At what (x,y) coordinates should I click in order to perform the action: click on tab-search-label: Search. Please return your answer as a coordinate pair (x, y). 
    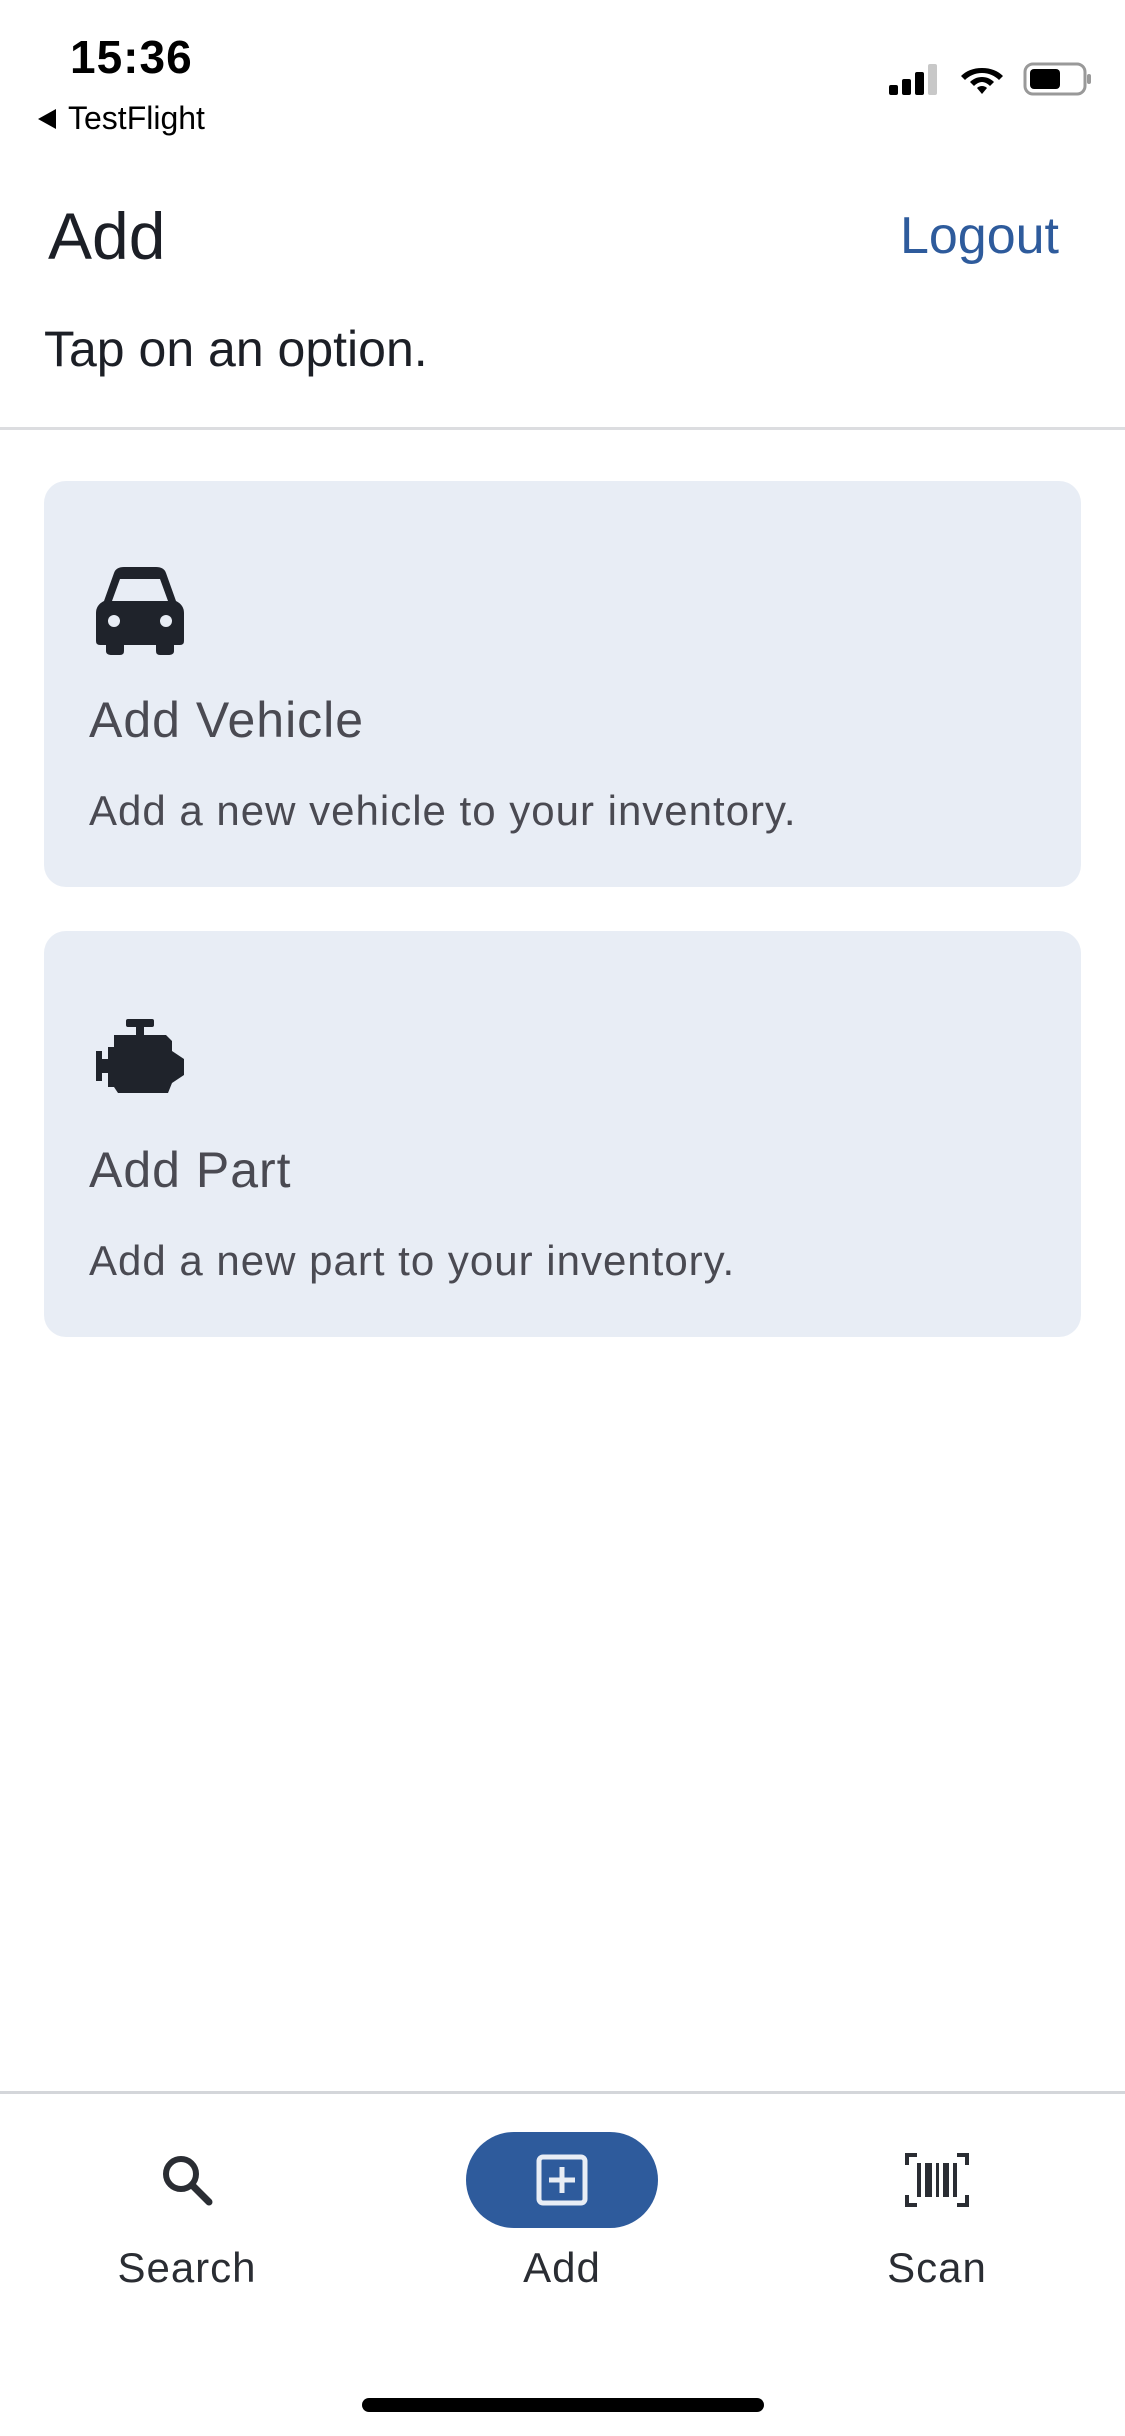
    Looking at the image, I should click on (187, 2267).